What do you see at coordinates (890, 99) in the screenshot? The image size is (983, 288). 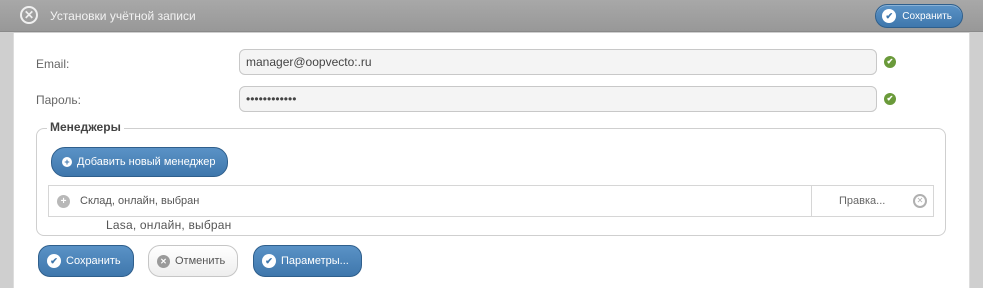 I see `password-ok-icon: ✔` at bounding box center [890, 99].